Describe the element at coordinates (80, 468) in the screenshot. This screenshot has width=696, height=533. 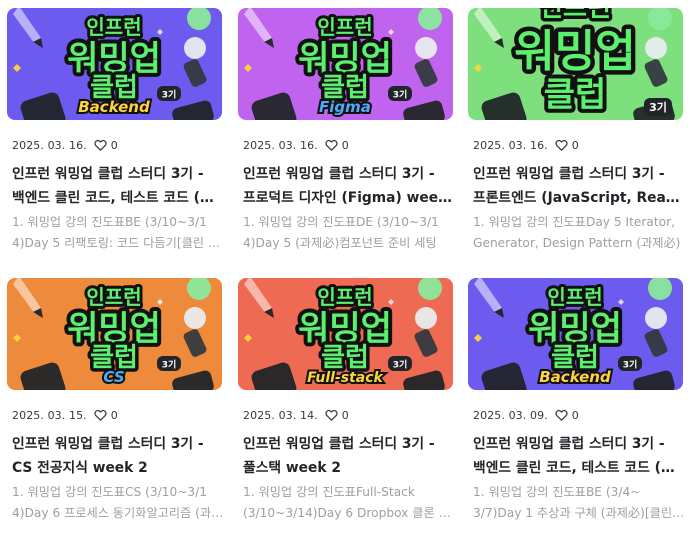
I see `post-title-line2: CS 전공지식 week 2` at that location.